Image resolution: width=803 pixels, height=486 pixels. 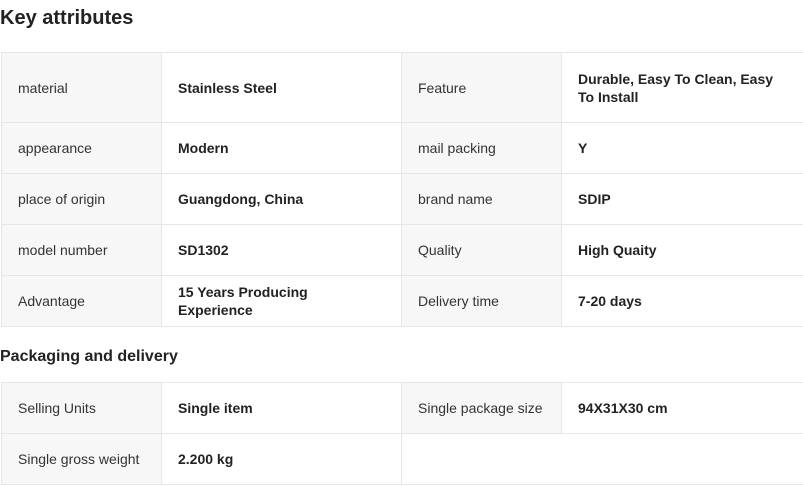 What do you see at coordinates (81, 87) in the screenshot?
I see `attribute-label: material` at bounding box center [81, 87].